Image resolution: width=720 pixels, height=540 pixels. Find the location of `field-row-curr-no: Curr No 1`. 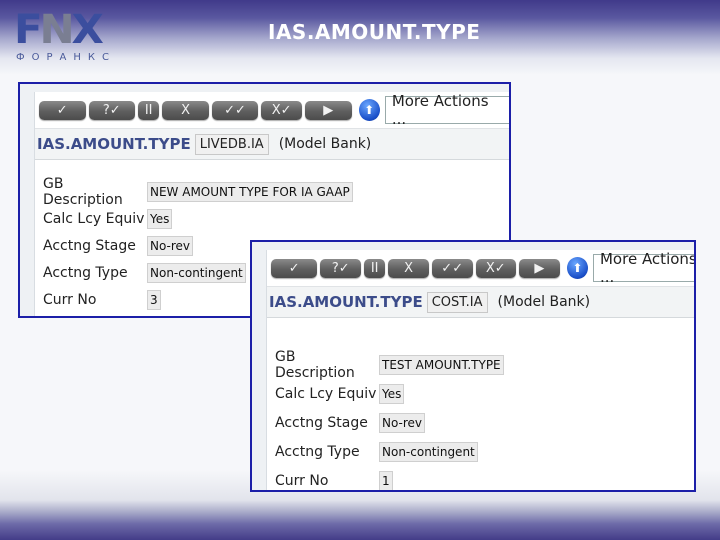

field-row-curr-no: Curr No 1 is located at coordinates (389, 478).